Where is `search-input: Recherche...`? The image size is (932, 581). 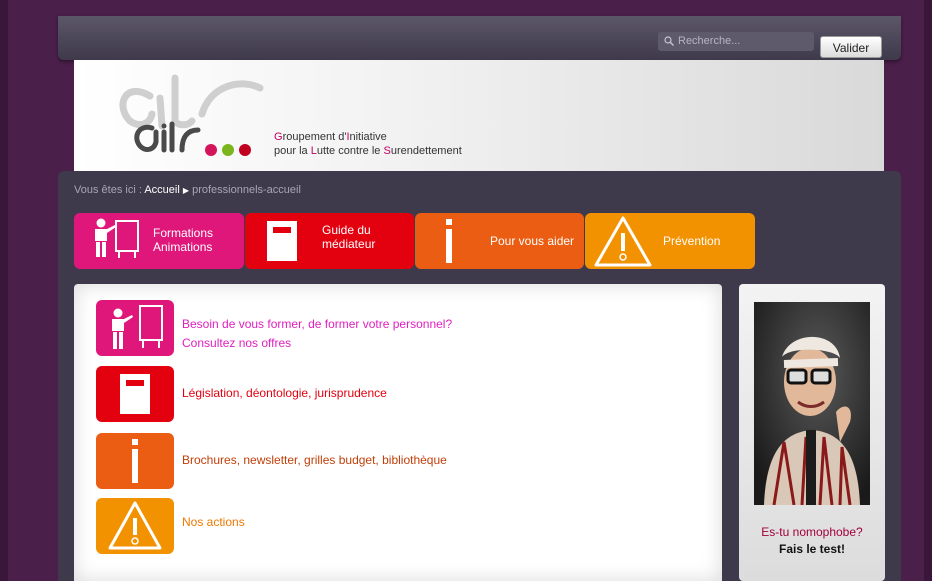
search-input: Recherche... is located at coordinates (736, 41).